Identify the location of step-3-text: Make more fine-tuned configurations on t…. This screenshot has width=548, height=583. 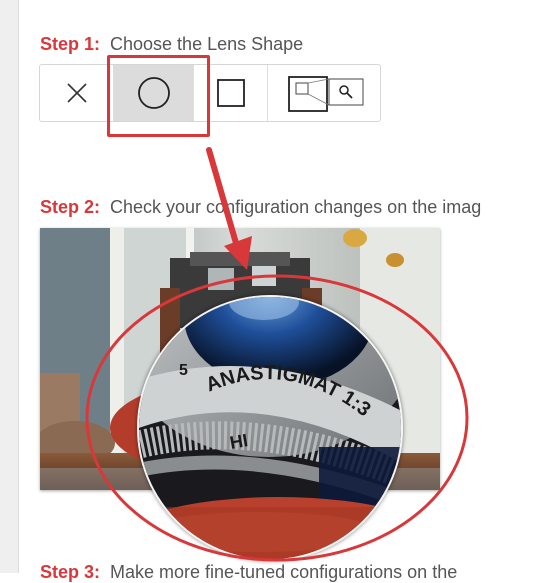
(284, 572).